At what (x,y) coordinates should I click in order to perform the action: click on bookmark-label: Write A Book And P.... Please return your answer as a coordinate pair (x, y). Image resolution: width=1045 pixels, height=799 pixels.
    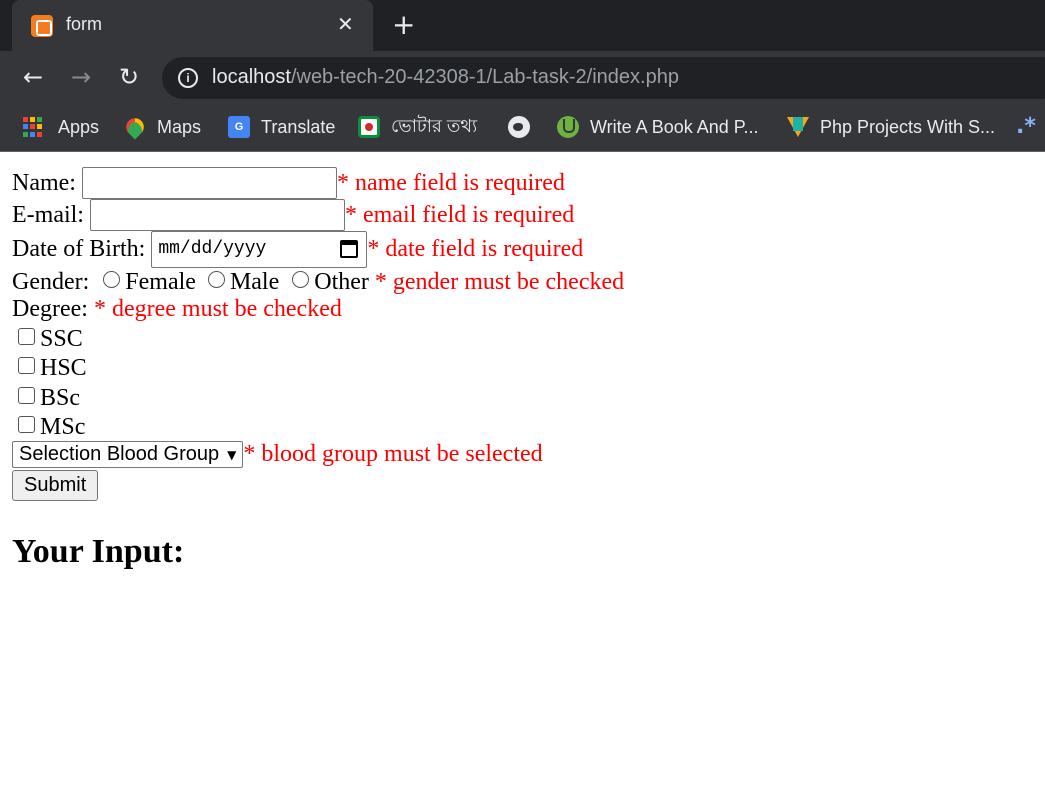
    Looking at the image, I should click on (674, 126).